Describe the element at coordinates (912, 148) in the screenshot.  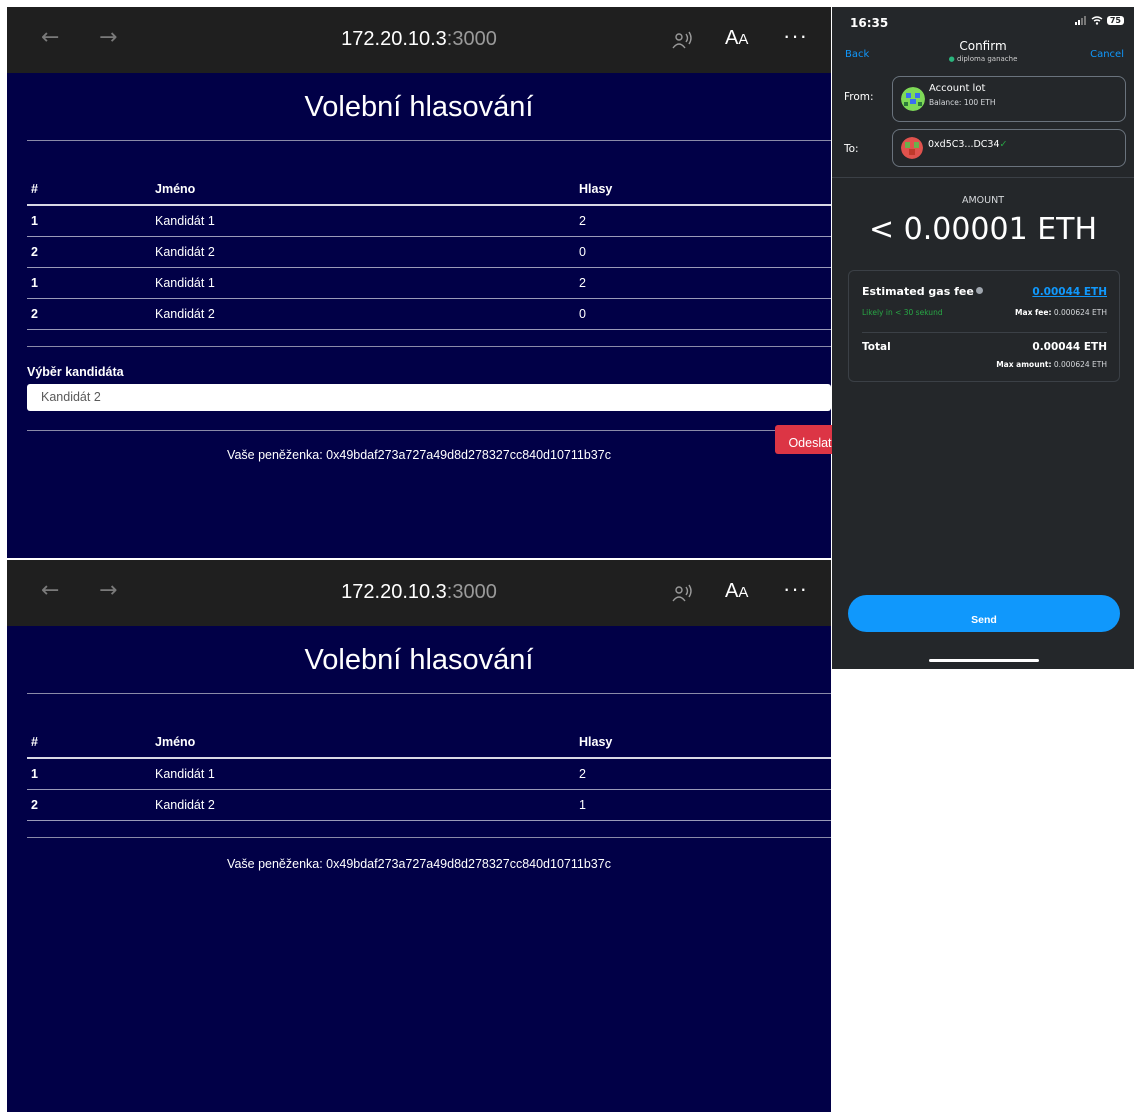
I see `recipient-avatar-icon` at that location.